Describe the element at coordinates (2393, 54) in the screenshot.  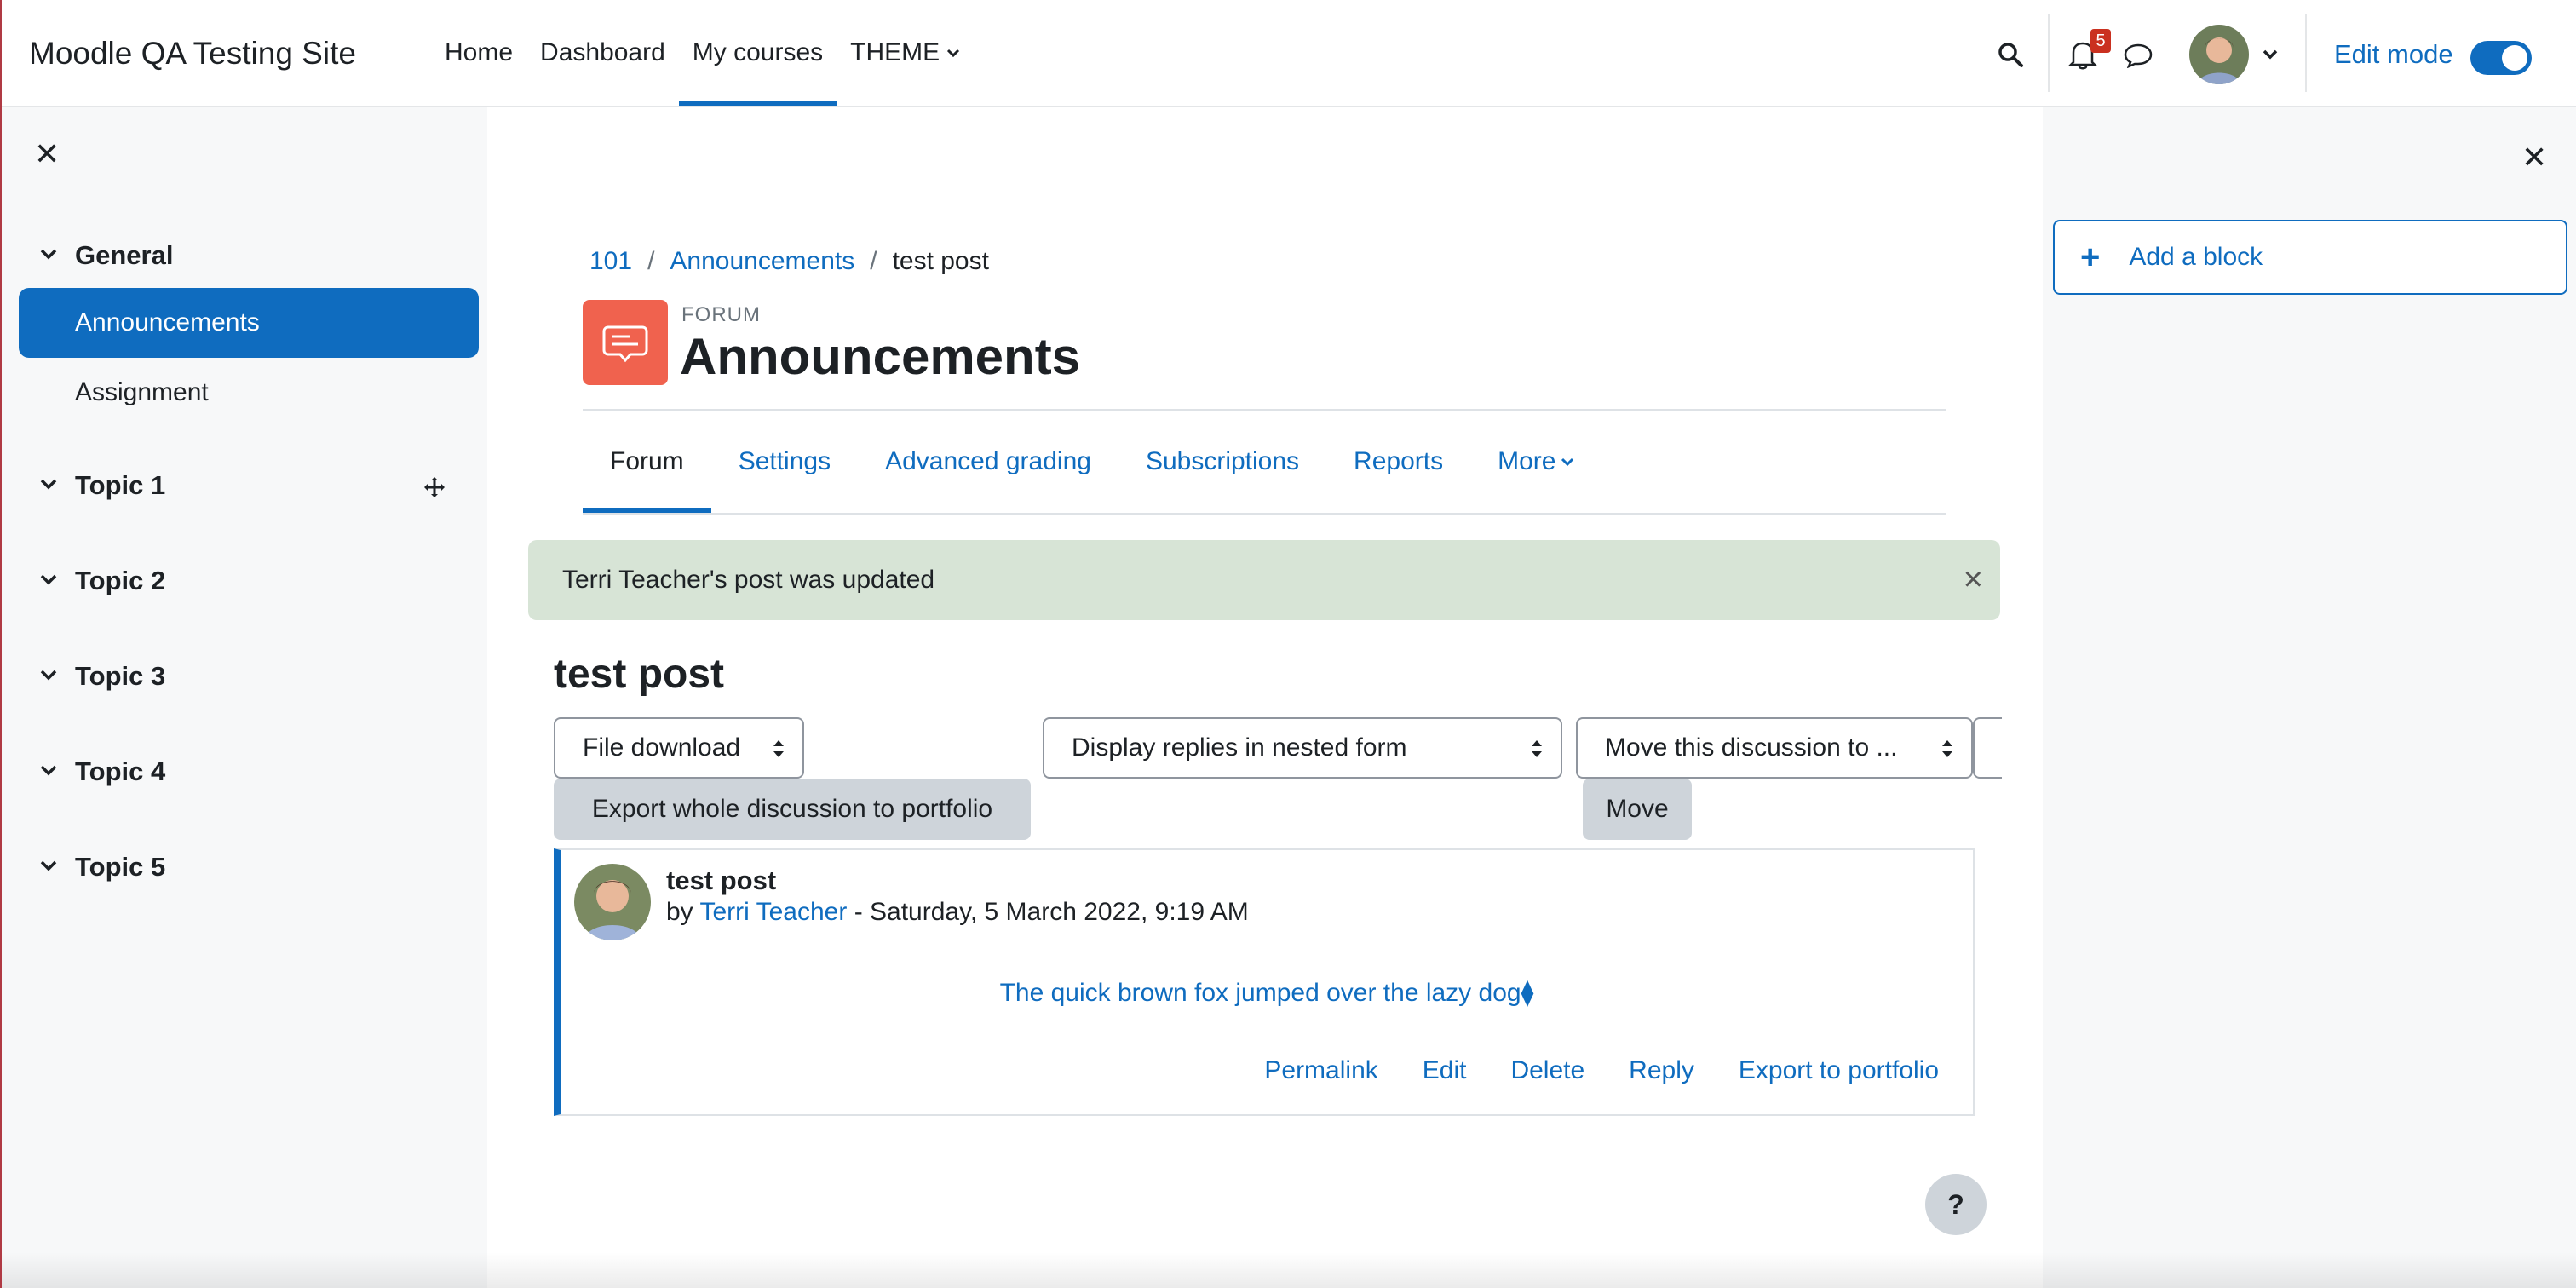
I see `edit-mode-label: Edit mode` at that location.